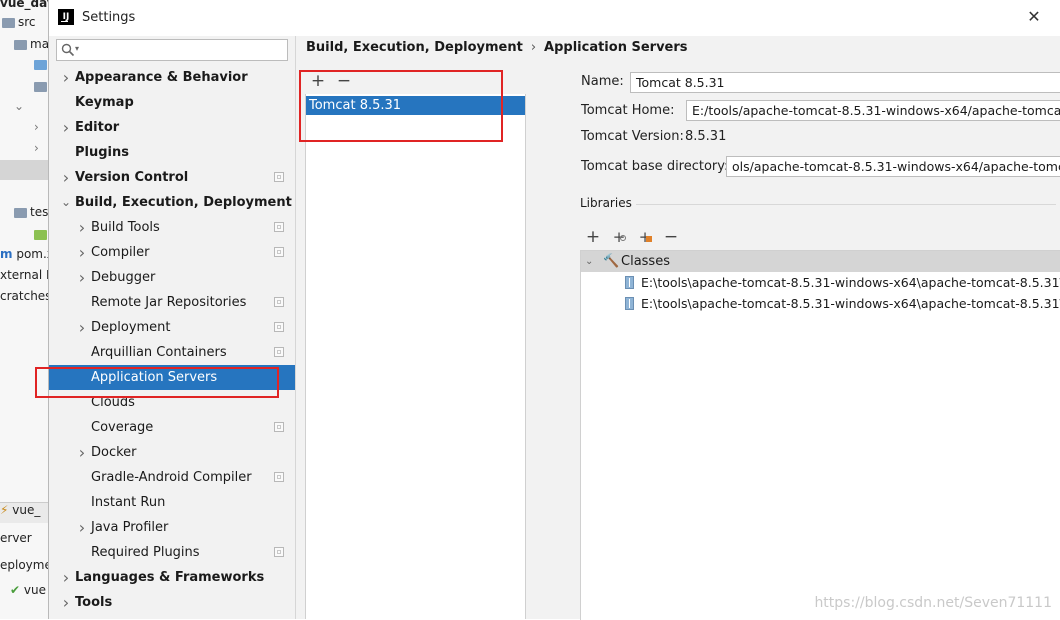 The width and height of the screenshot is (1060, 620). What do you see at coordinates (593, 237) in the screenshot?
I see `add-library-button: +` at bounding box center [593, 237].